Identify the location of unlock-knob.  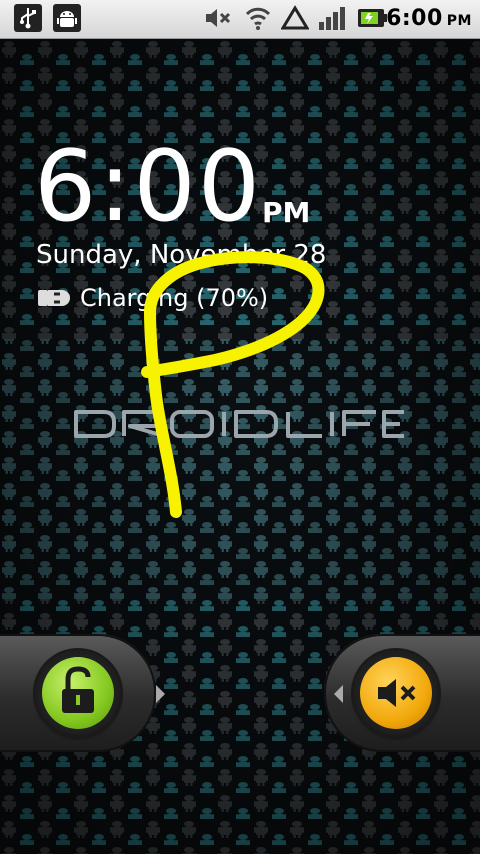
(78, 693).